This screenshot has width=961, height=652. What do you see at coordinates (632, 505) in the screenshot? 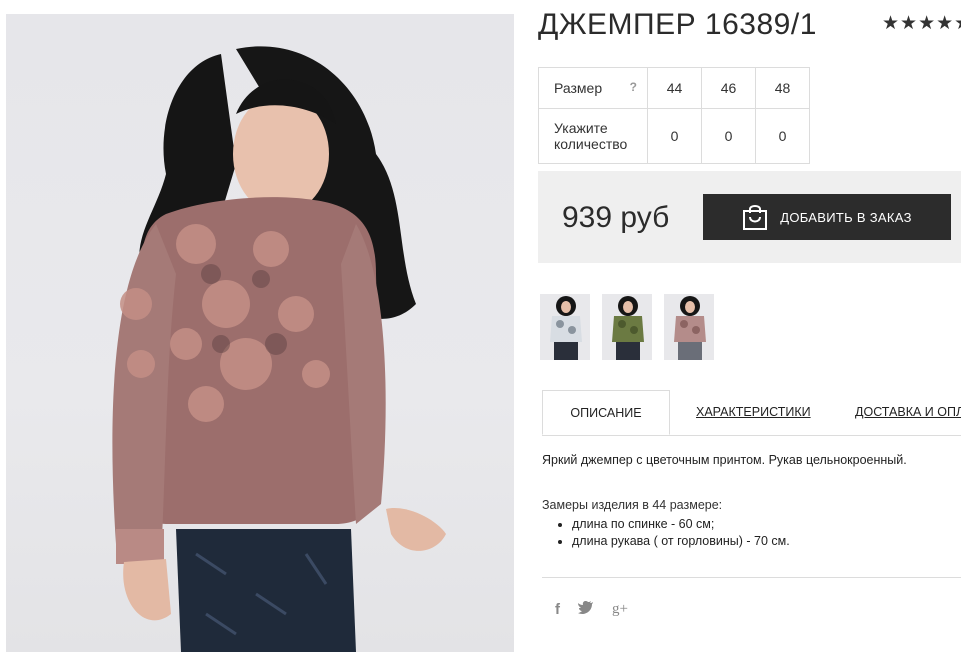
I see `measurements-title: Замеры изделия в 44 размере:` at bounding box center [632, 505].